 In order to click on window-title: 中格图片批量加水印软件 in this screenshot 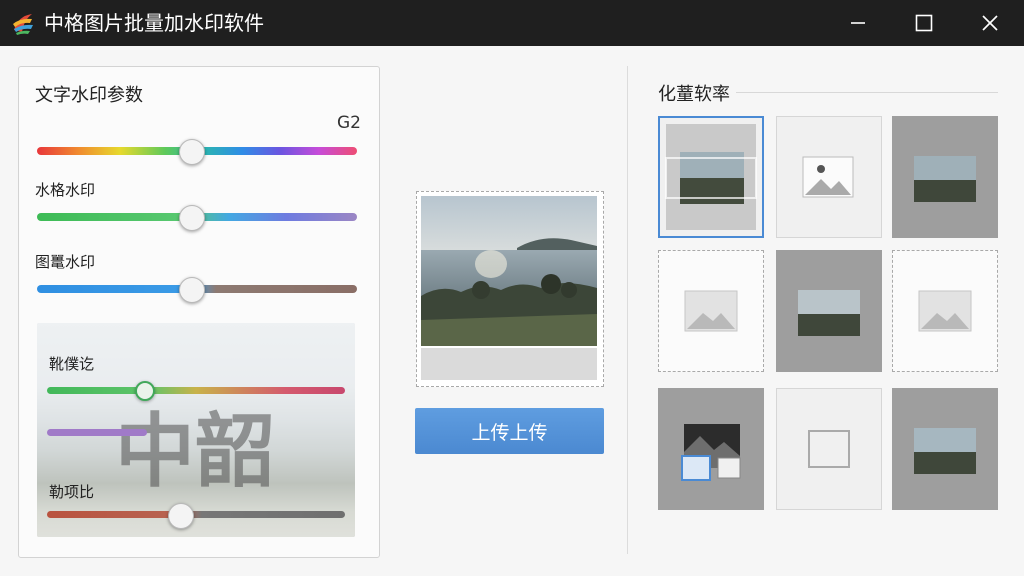, I will do `click(154, 23)`.